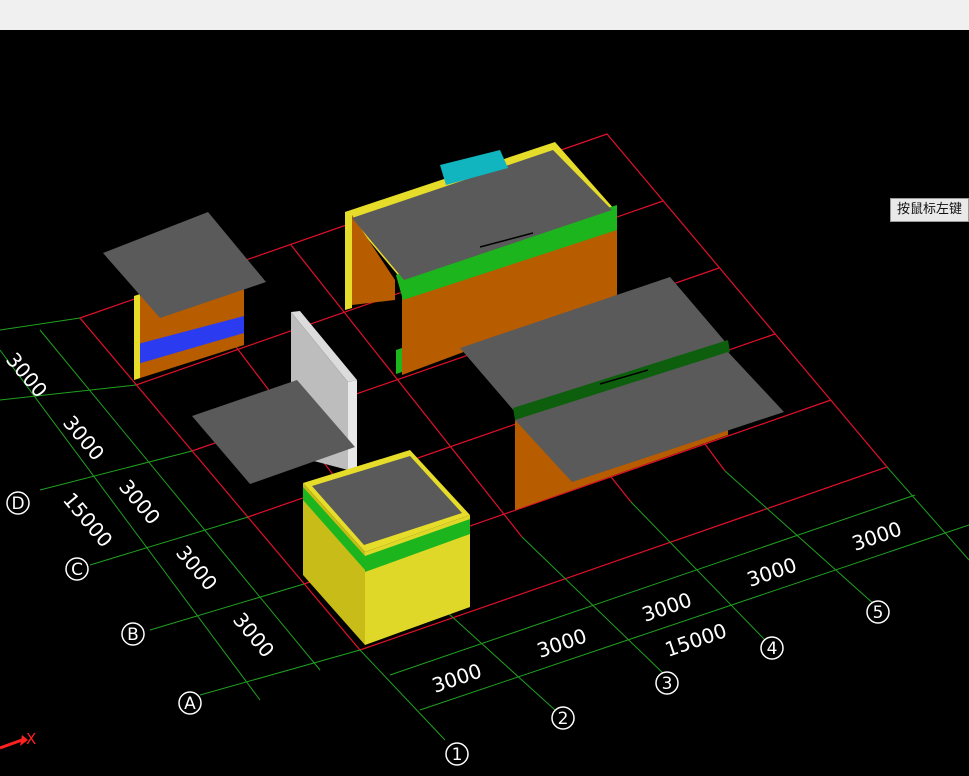  Describe the element at coordinates (399, 361) in the screenshot. I see `column-green` at that location.